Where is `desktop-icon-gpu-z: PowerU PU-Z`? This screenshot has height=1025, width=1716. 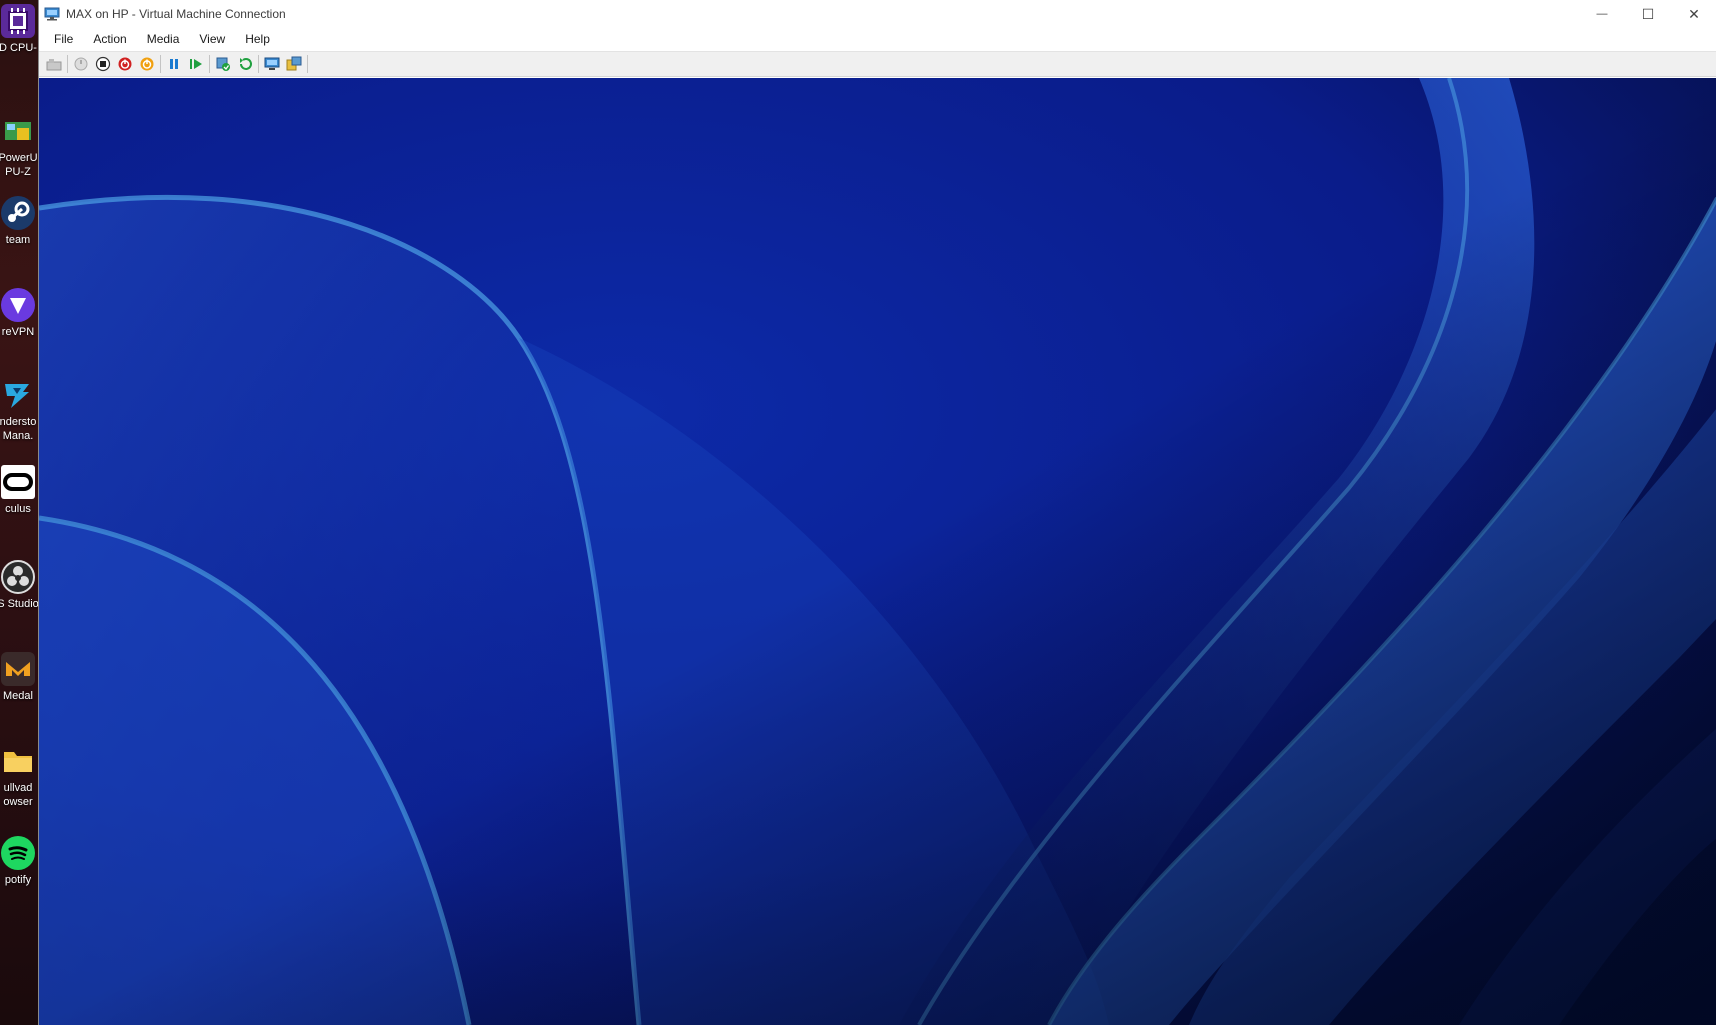
desktop-icon-gpu-z: PowerU PU-Z is located at coordinates (19, 146).